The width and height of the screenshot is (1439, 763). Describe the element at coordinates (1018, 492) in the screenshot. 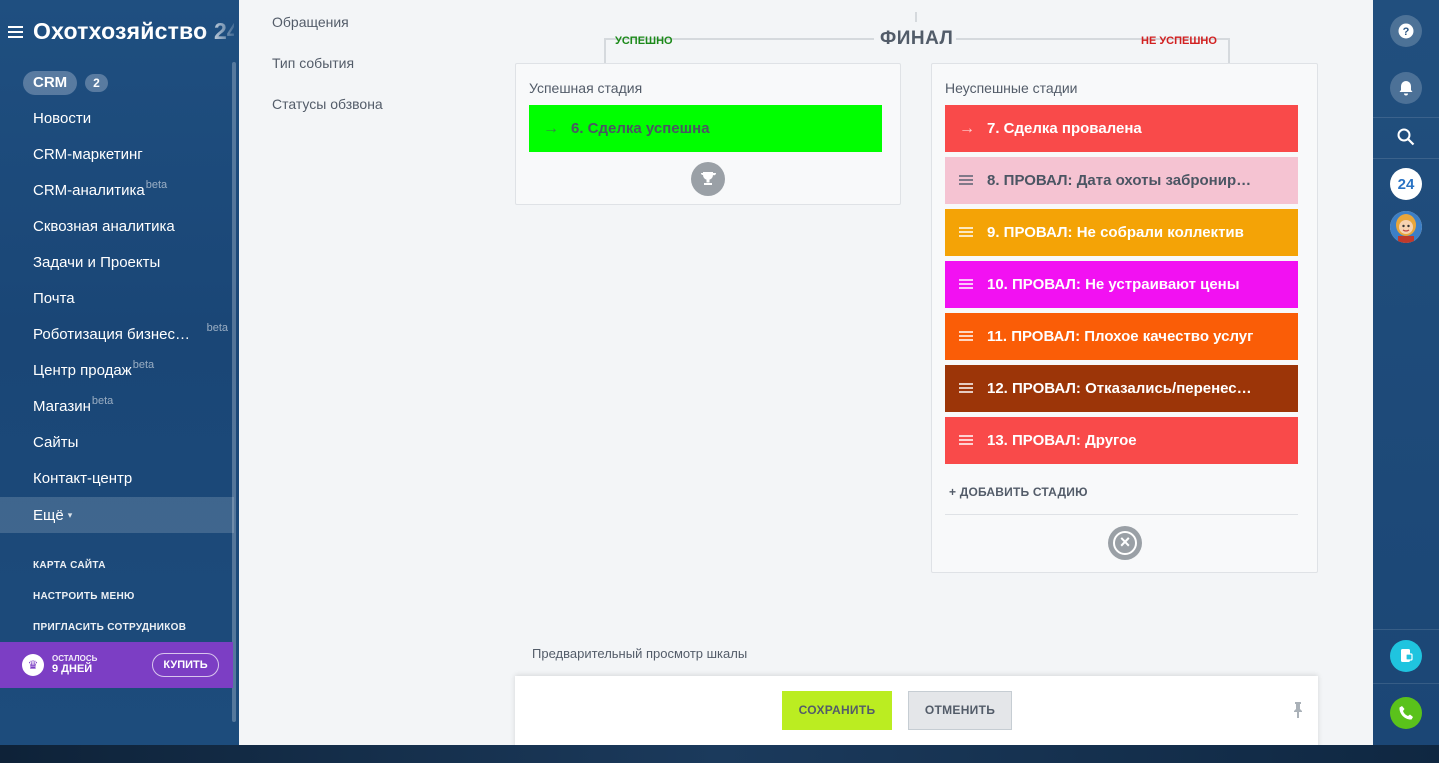

I see `add-stage-button: + ДОБАВИТЬ СТАДИЮ` at that location.